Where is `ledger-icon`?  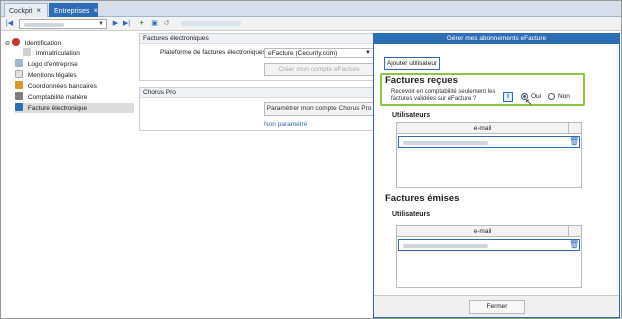
ledger-icon is located at coordinates (19, 96).